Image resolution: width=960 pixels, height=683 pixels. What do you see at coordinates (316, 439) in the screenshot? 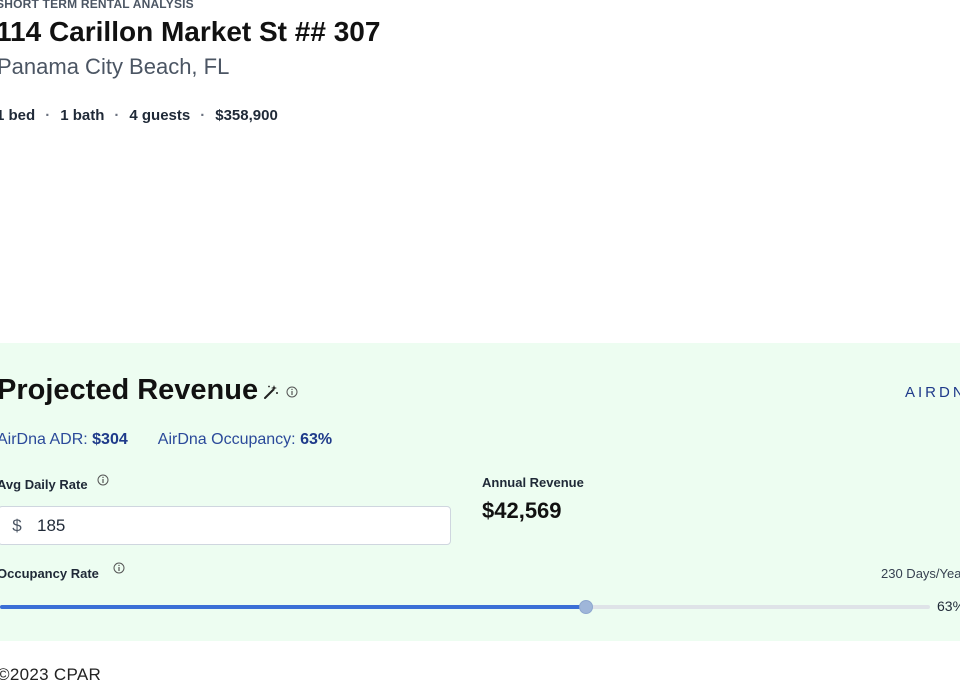
I see `occupancy-metric-value: 63%` at bounding box center [316, 439].